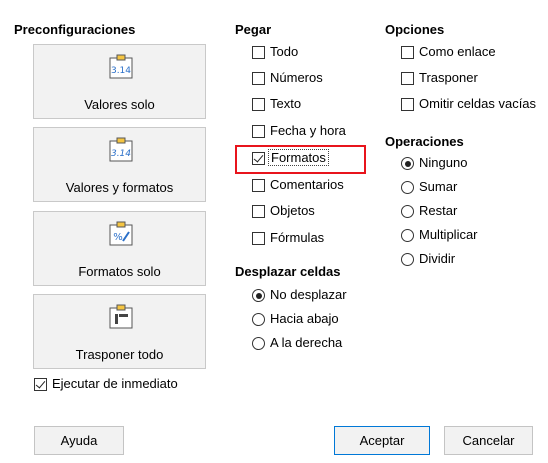  What do you see at coordinates (258, 131) in the screenshot?
I see `paste-datetime-checkbox` at bounding box center [258, 131].